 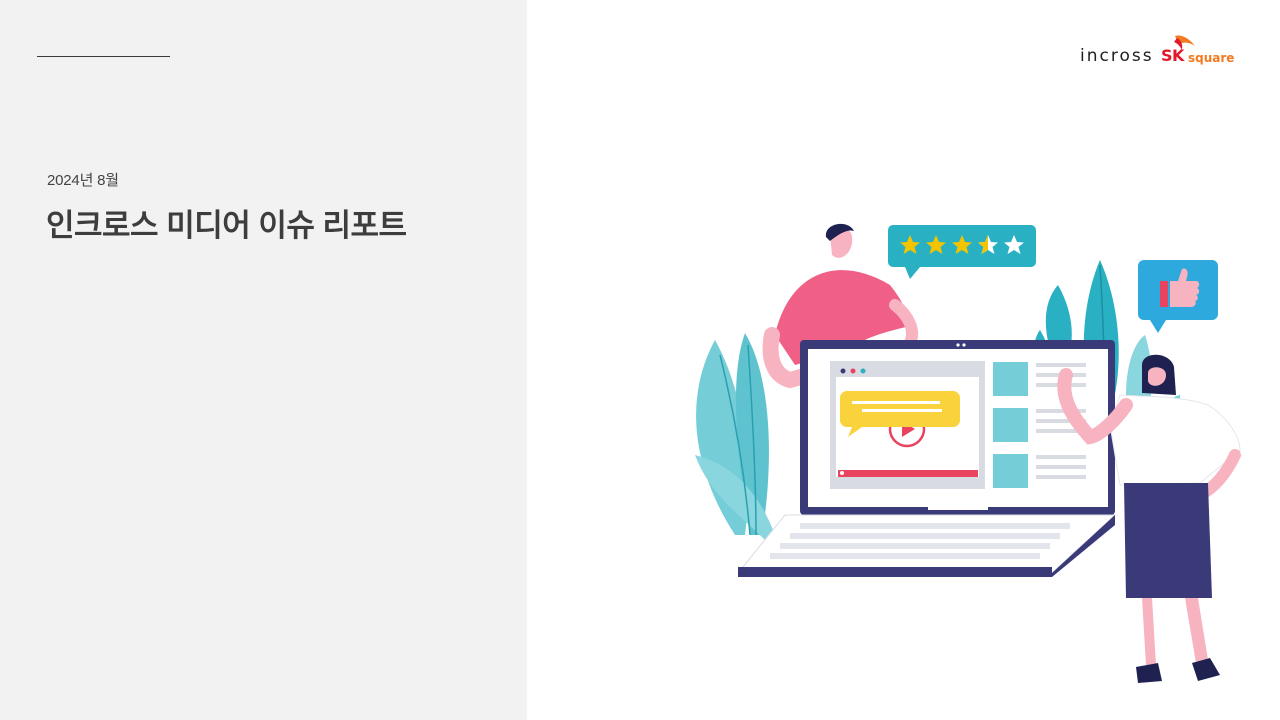 What do you see at coordinates (962, 252) in the screenshot?
I see `rating-bubble` at bounding box center [962, 252].